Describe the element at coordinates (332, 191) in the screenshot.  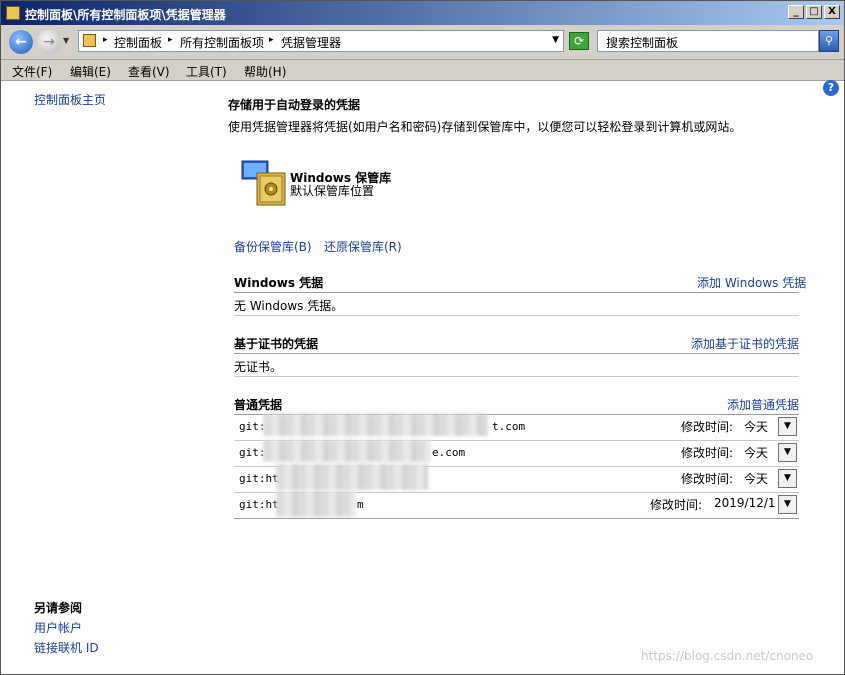
I see `vault-location: 默认保管库位置` at that location.